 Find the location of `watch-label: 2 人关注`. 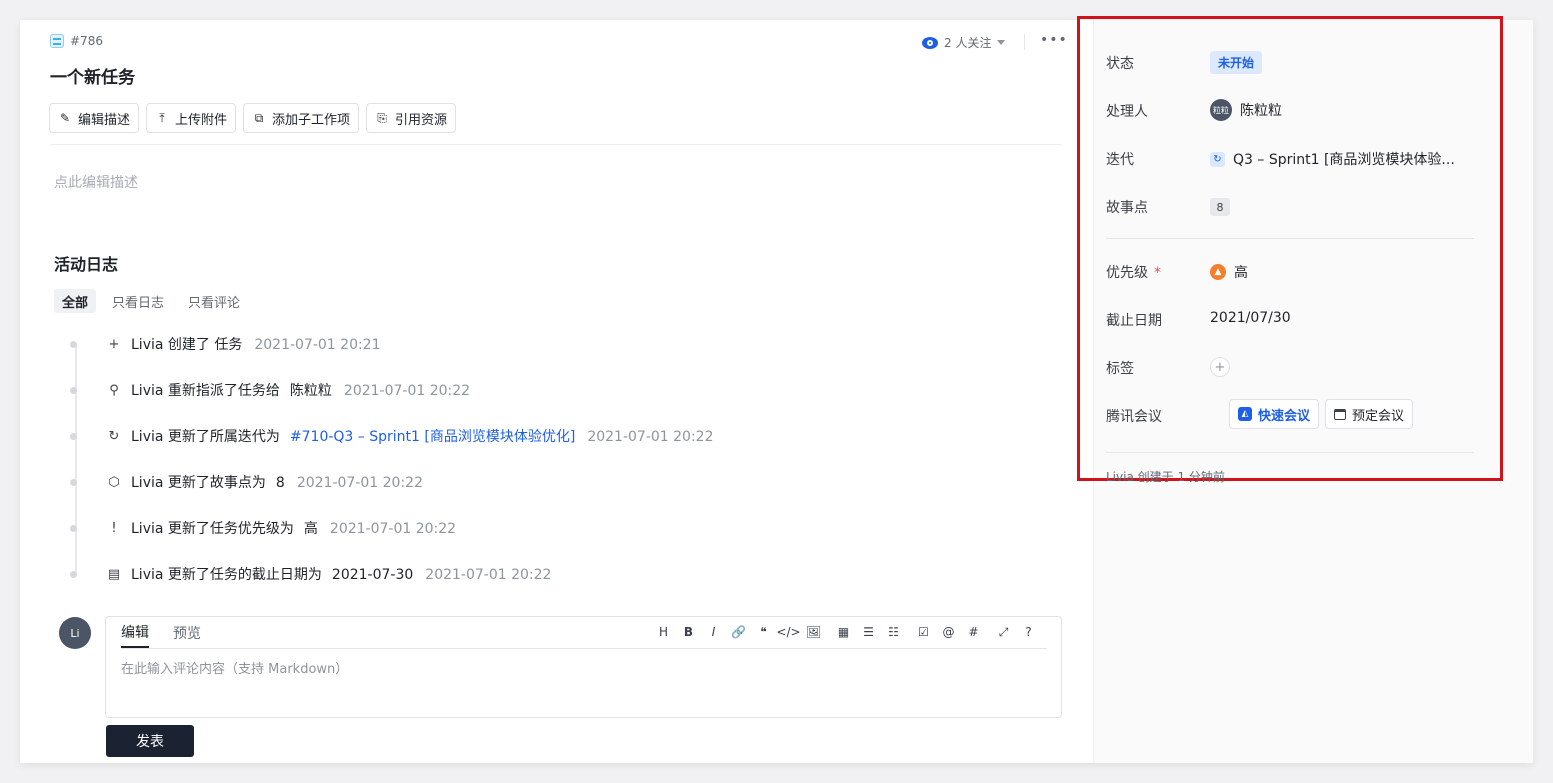

watch-label: 2 人关注 is located at coordinates (968, 43).